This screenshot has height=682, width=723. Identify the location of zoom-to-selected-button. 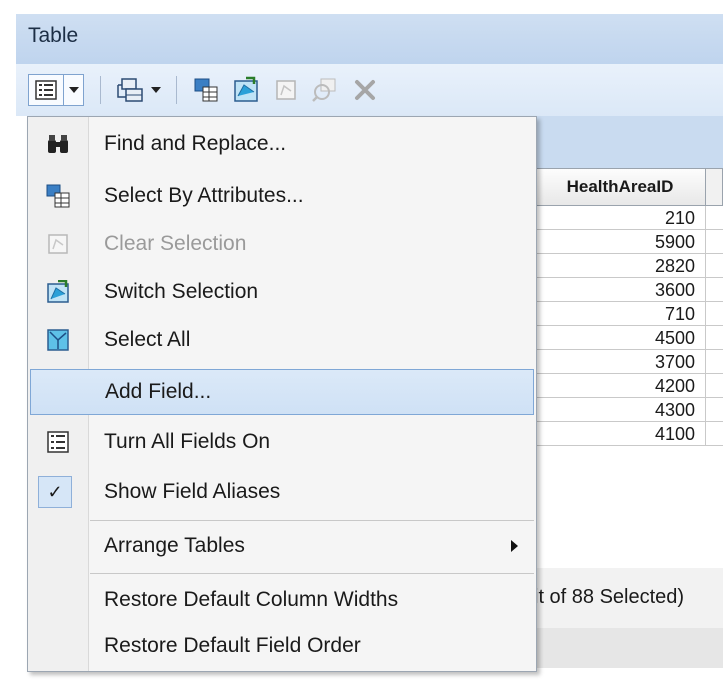
(325, 90).